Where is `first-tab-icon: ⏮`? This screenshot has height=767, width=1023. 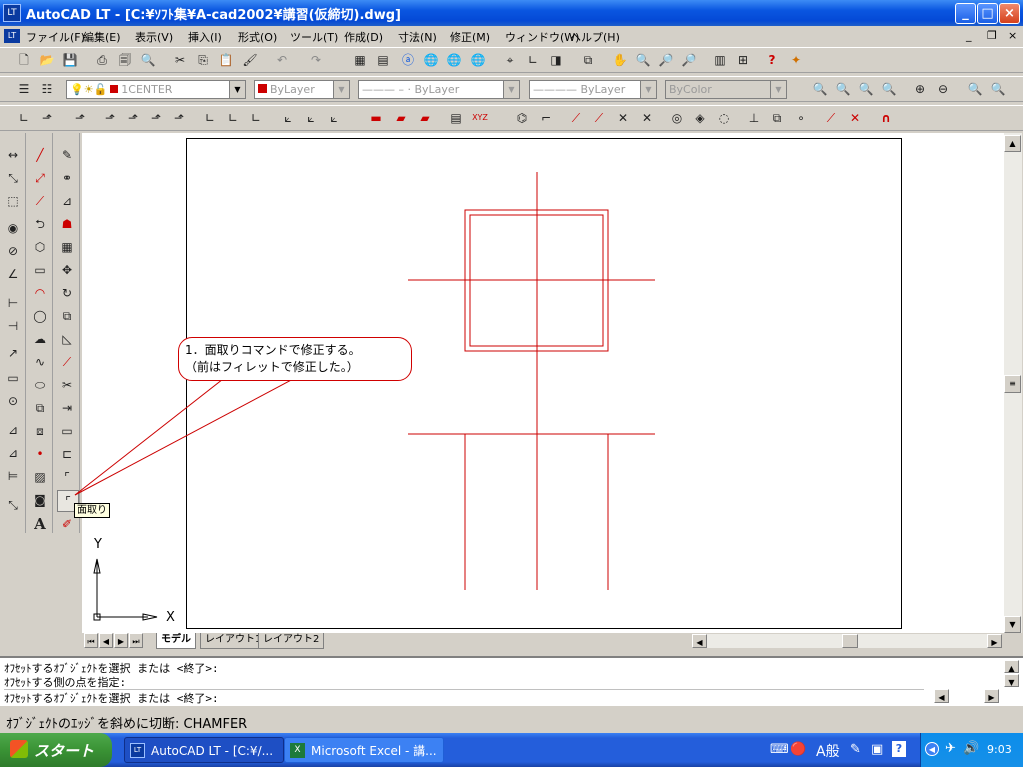
first-tab-icon: ⏮ is located at coordinates (91, 640).